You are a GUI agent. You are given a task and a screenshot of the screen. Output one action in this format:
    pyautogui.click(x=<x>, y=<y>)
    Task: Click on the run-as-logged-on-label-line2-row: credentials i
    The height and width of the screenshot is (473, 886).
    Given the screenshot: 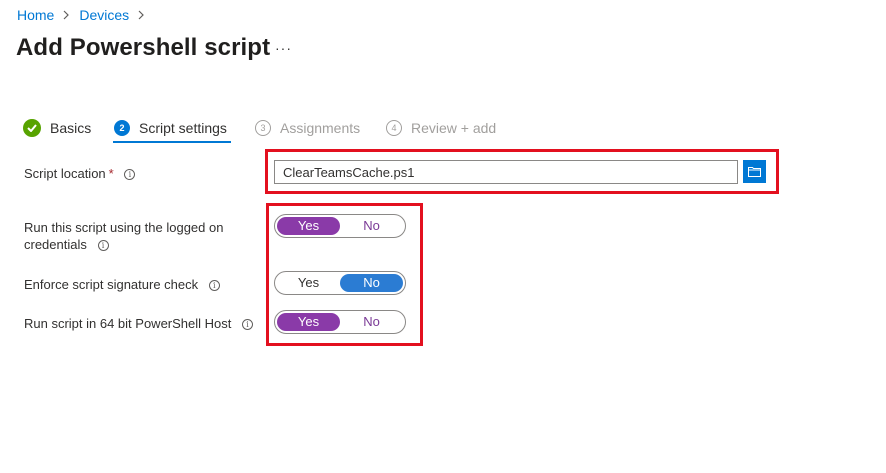 What is the action you would take?
    pyautogui.click(x=123, y=244)
    